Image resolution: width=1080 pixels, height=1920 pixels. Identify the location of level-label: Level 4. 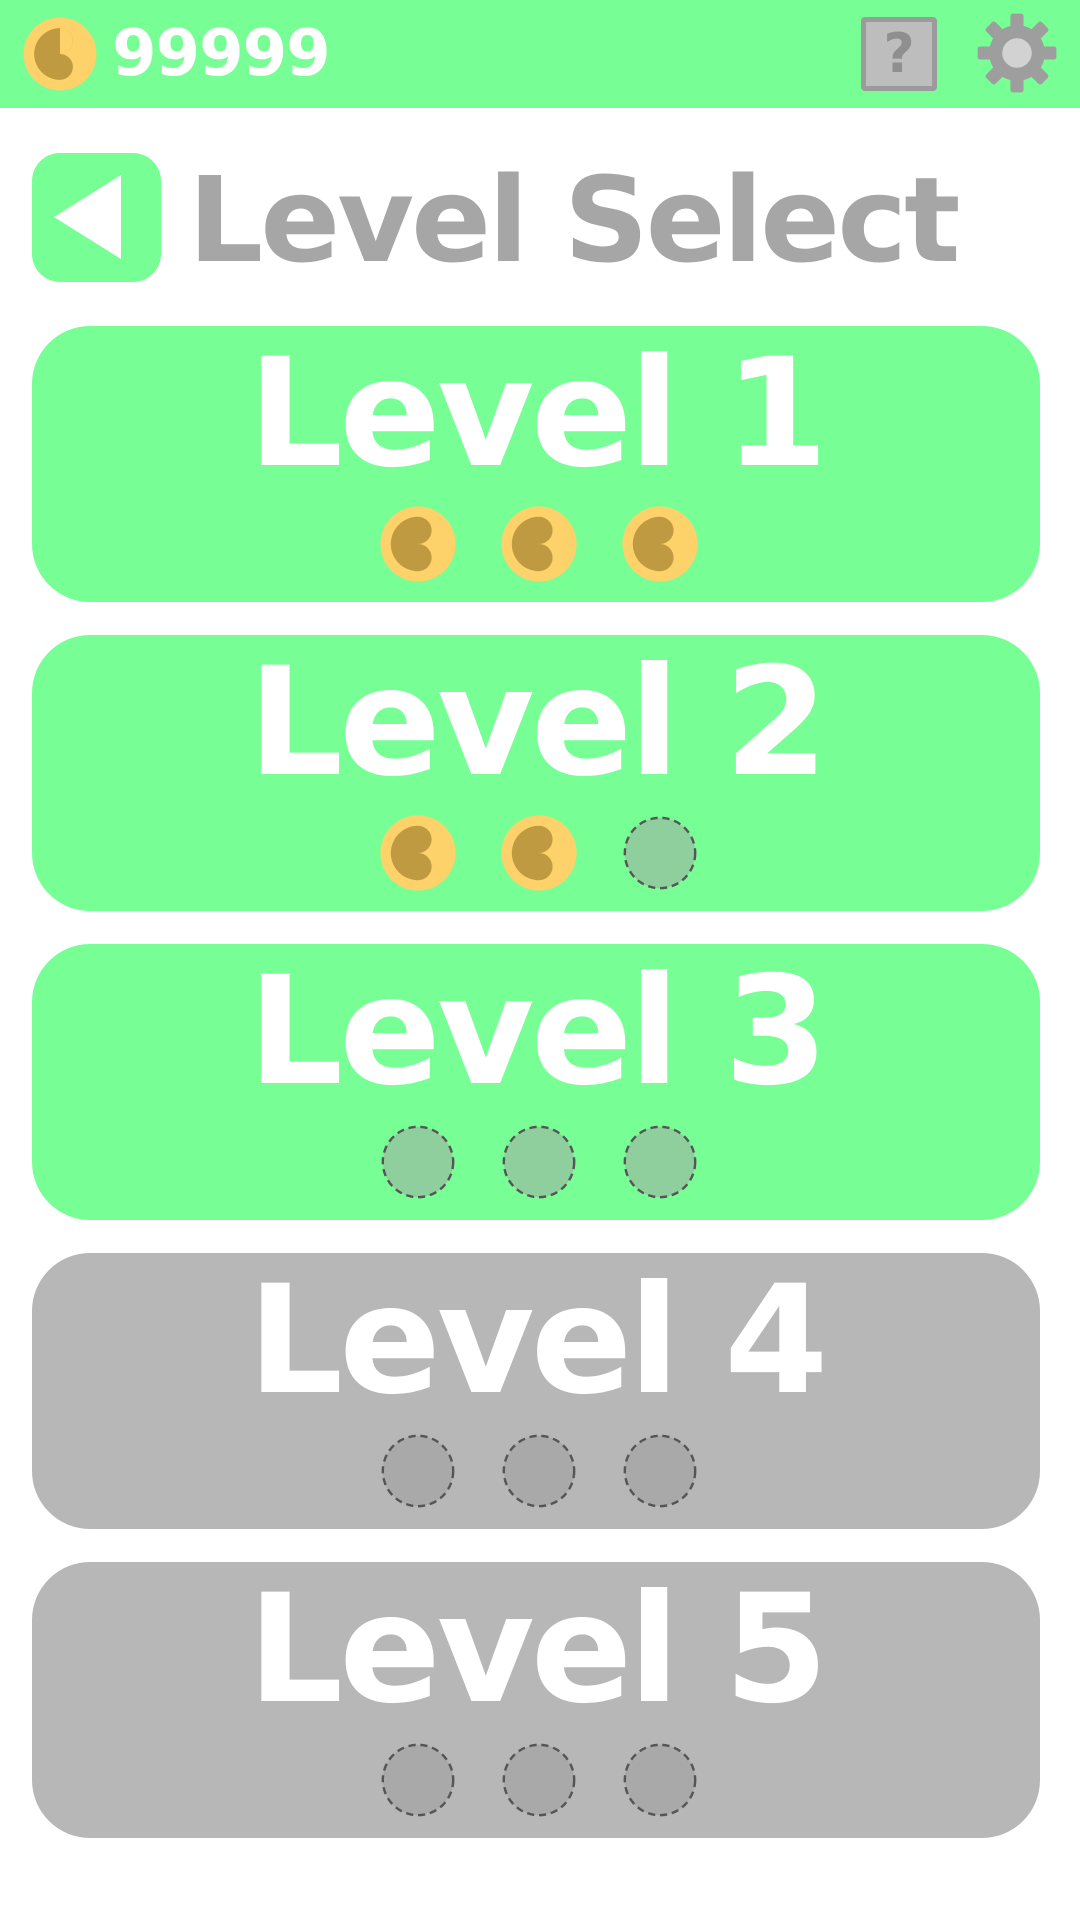
(538, 1341).